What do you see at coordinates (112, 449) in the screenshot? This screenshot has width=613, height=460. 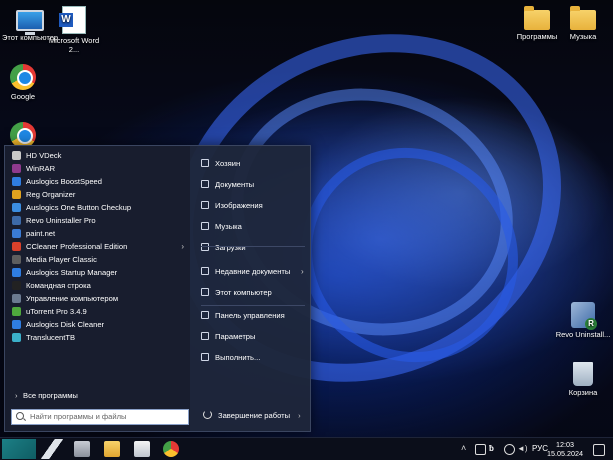 I see `file-explorer-icon` at bounding box center [112, 449].